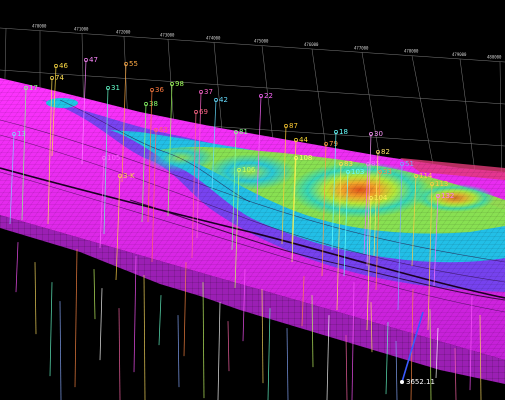  I want to click on well-label: 98, so click(179, 84).